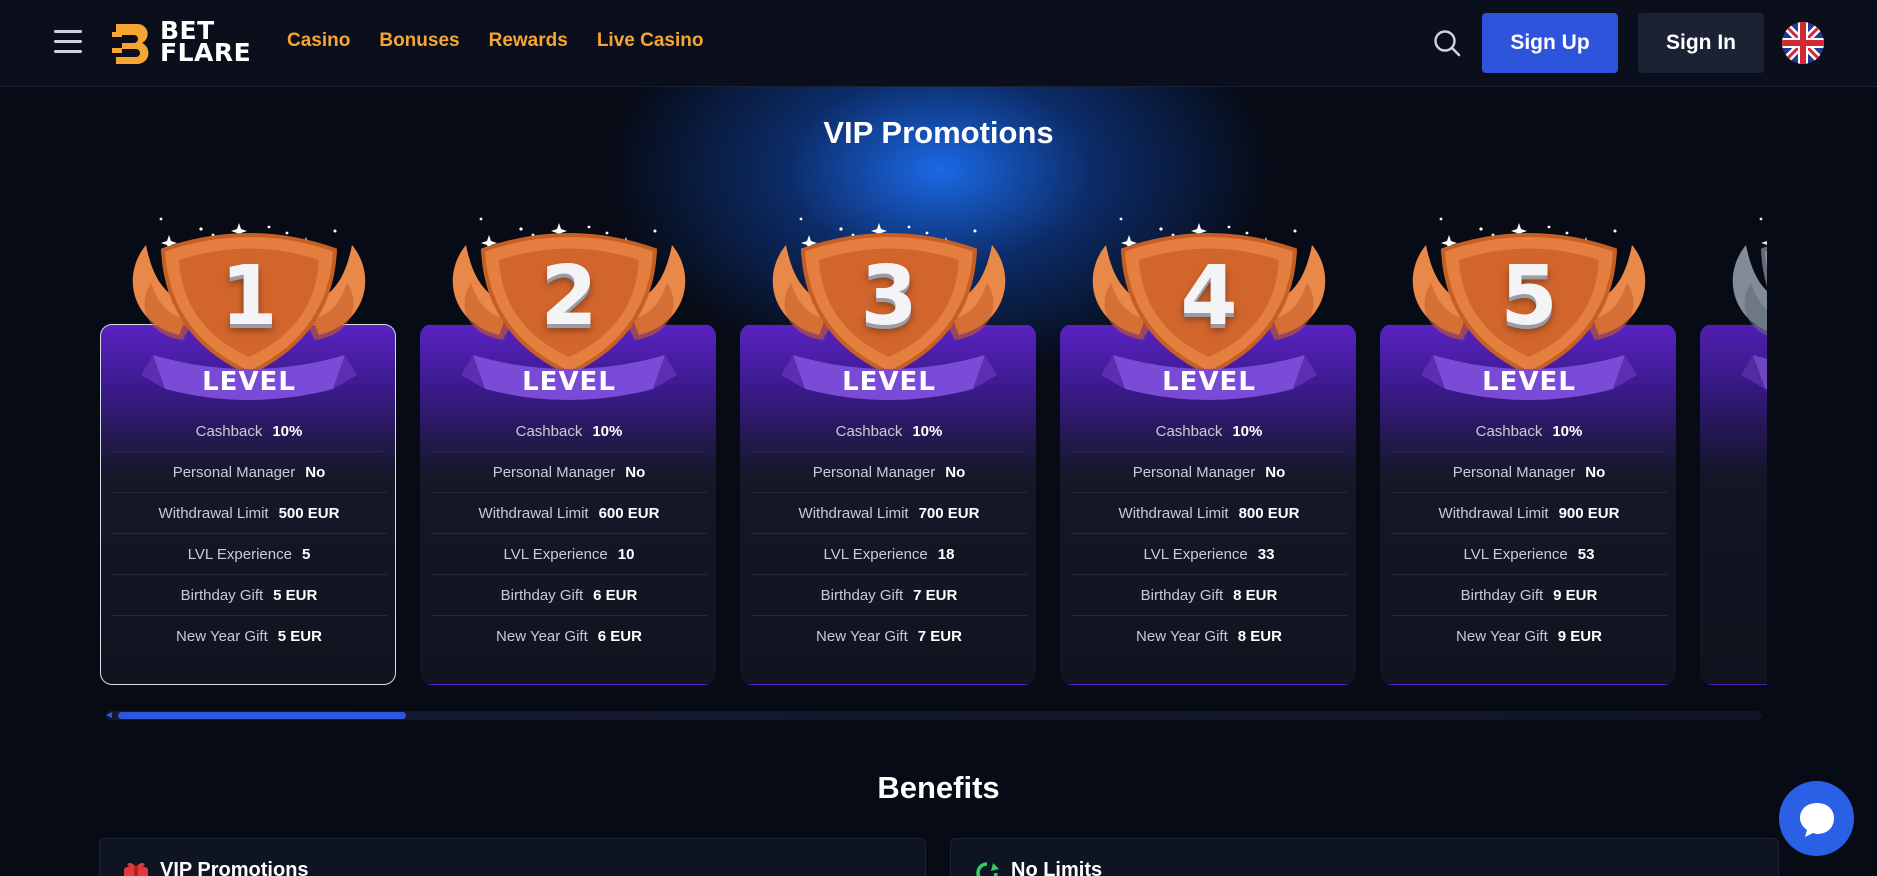 The image size is (1877, 876). I want to click on benefit-value: 5 EUR, so click(295, 595).